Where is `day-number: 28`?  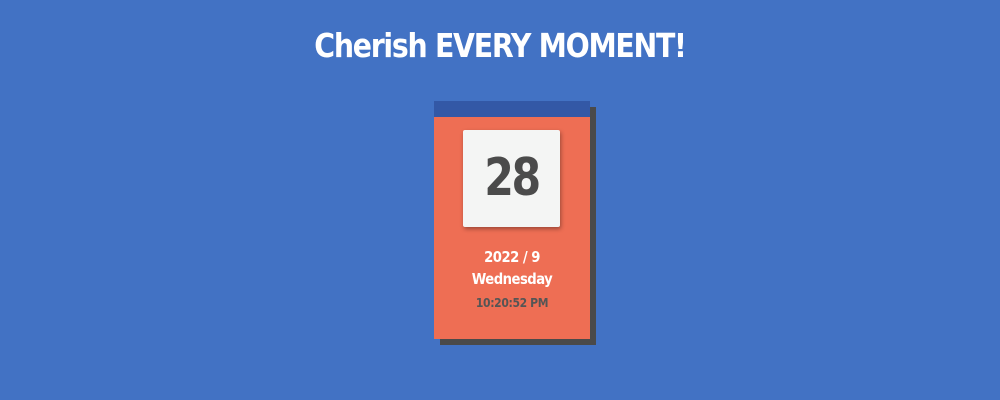
day-number: 28 is located at coordinates (512, 178).